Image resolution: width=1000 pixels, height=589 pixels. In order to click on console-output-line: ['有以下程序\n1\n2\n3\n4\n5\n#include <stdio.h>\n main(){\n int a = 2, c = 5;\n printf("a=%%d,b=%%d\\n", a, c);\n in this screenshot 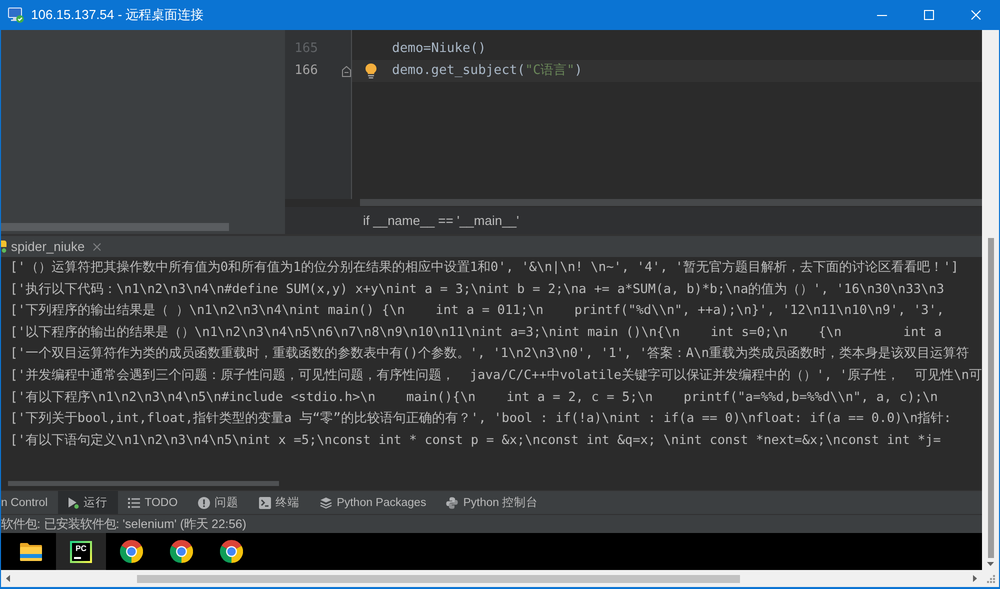, I will do `click(474, 397)`.